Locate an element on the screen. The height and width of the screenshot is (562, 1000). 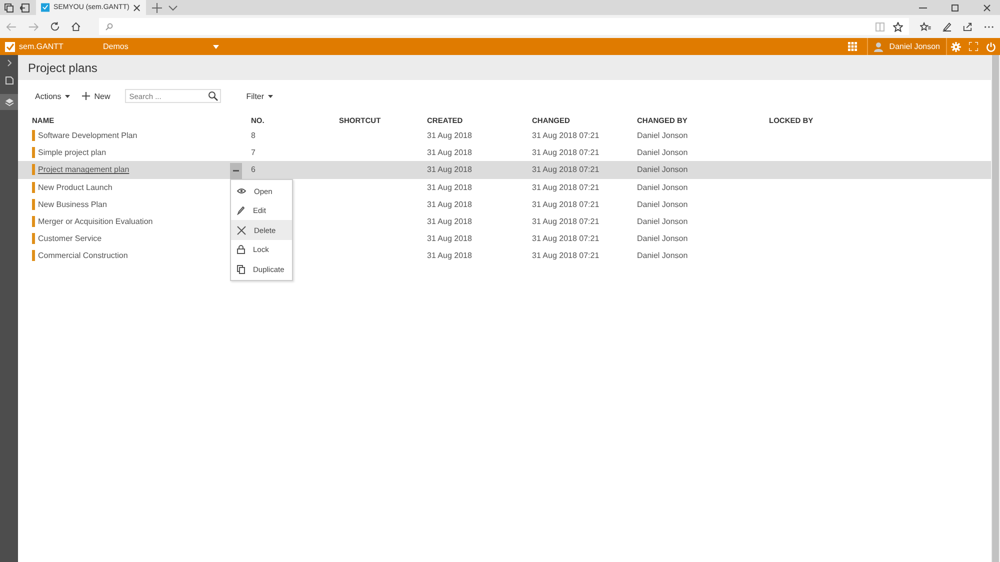
actions-dropdown: Actions is located at coordinates (53, 96).